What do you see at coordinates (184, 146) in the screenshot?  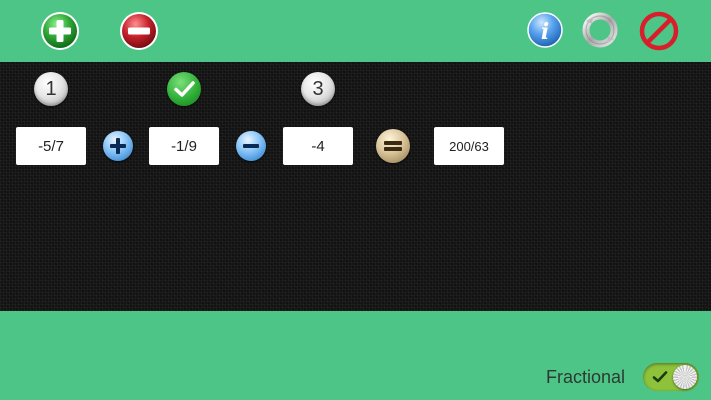 I see `operand-2-field: -1/9` at bounding box center [184, 146].